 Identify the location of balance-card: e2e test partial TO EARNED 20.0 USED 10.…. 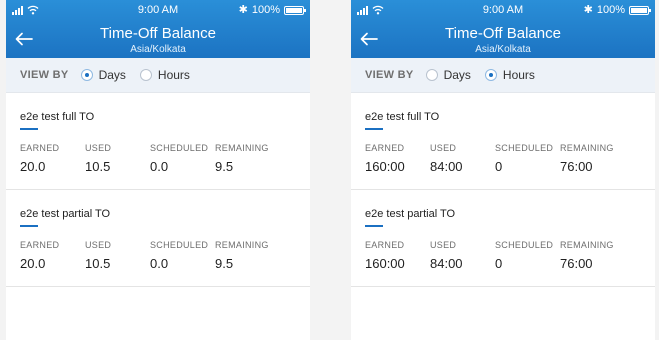
(158, 238).